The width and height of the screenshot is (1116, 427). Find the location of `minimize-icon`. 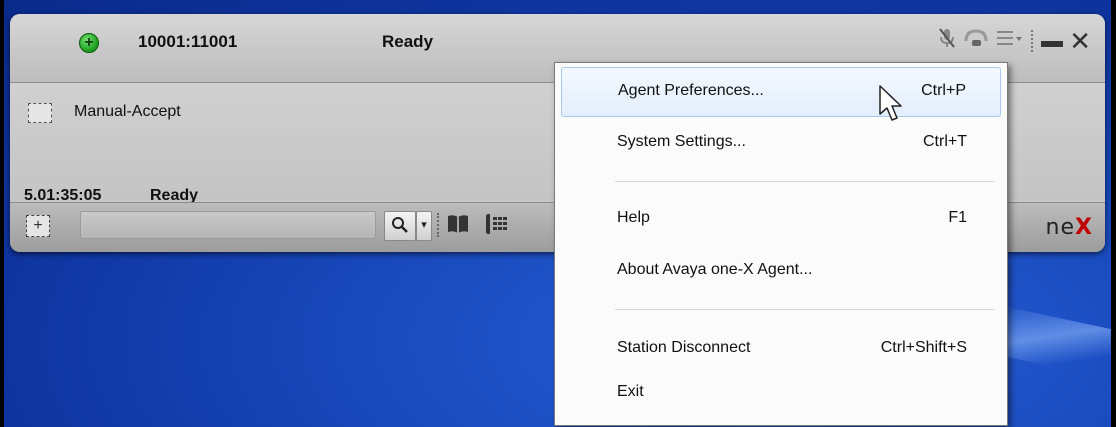

minimize-icon is located at coordinates (1052, 44).